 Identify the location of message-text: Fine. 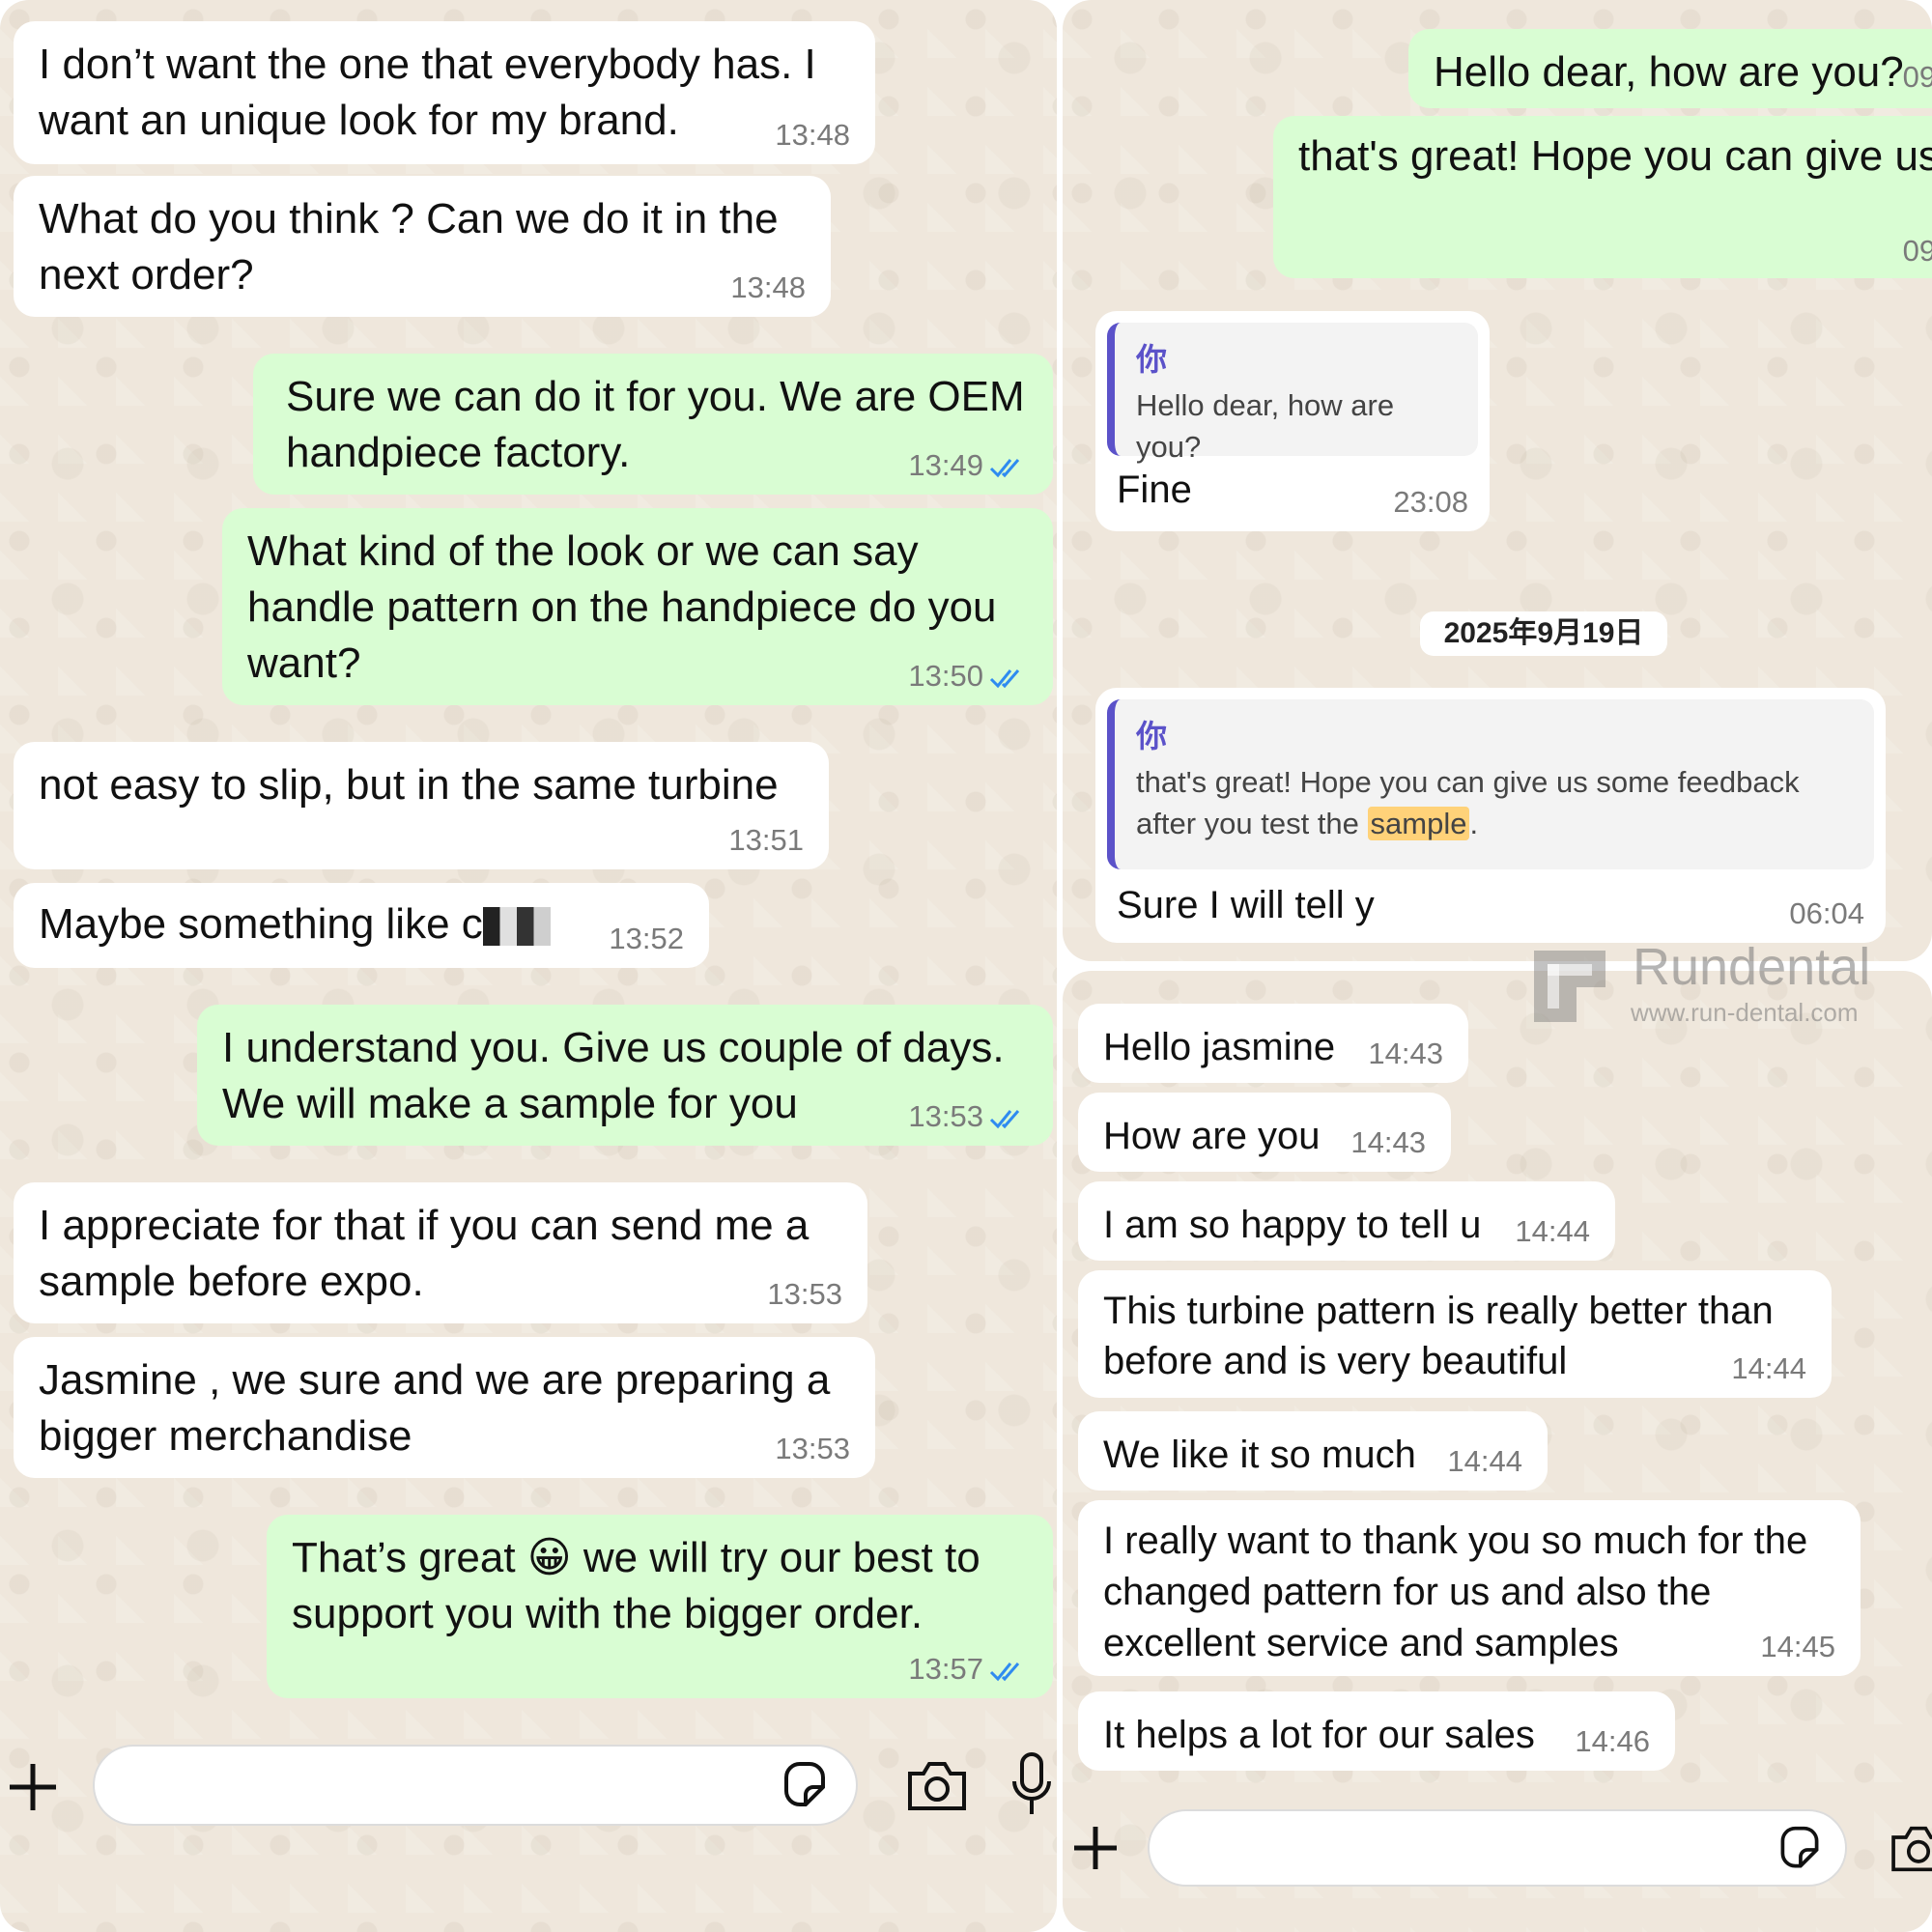
(1154, 490).